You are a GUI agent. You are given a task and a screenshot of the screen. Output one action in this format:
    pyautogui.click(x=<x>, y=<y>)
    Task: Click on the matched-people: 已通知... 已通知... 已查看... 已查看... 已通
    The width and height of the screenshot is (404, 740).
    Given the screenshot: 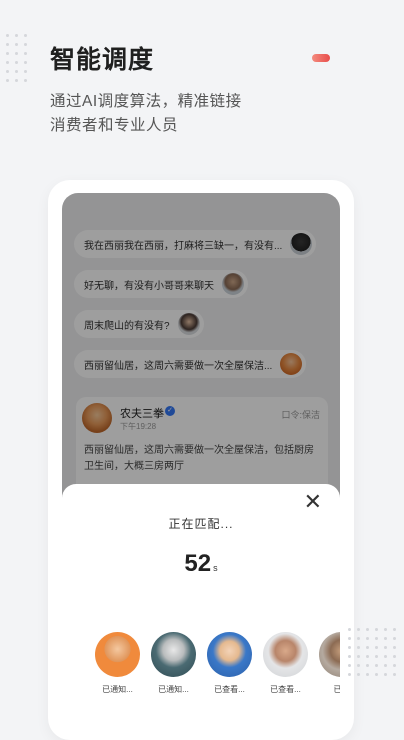 What is the action you would take?
    pyautogui.click(x=217, y=663)
    